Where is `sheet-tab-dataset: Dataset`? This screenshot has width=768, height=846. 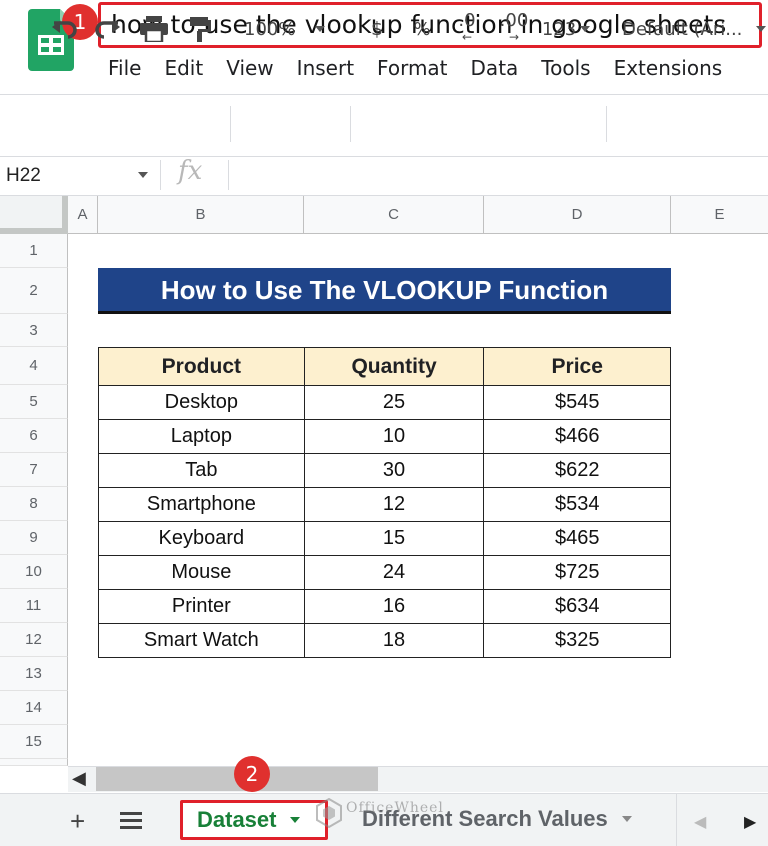 sheet-tab-dataset: Dataset is located at coordinates (254, 820).